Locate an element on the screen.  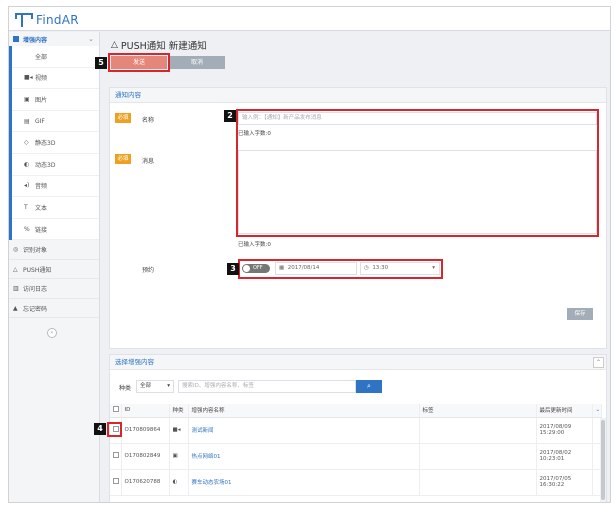
sort-desc-icon: ⌄ is located at coordinates (598, 410).